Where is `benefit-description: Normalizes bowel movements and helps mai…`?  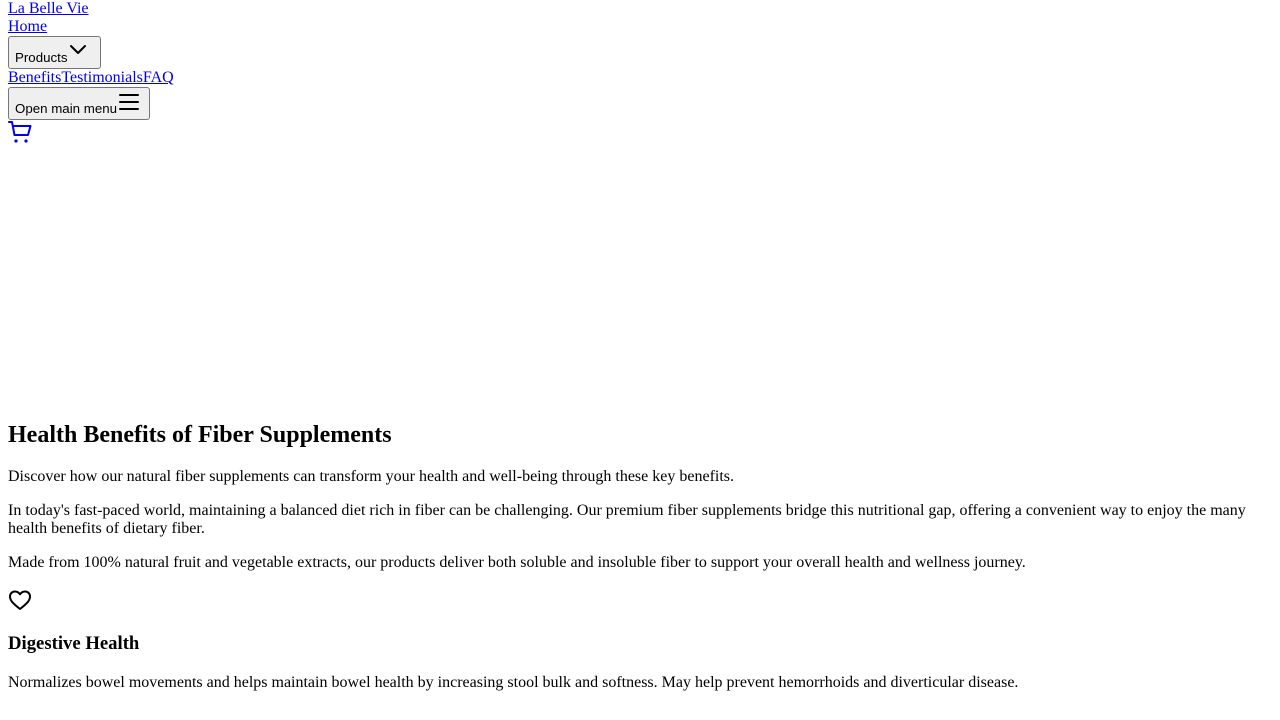
benefit-description: Normalizes bowel movements and helps mai… is located at coordinates (513, 682).